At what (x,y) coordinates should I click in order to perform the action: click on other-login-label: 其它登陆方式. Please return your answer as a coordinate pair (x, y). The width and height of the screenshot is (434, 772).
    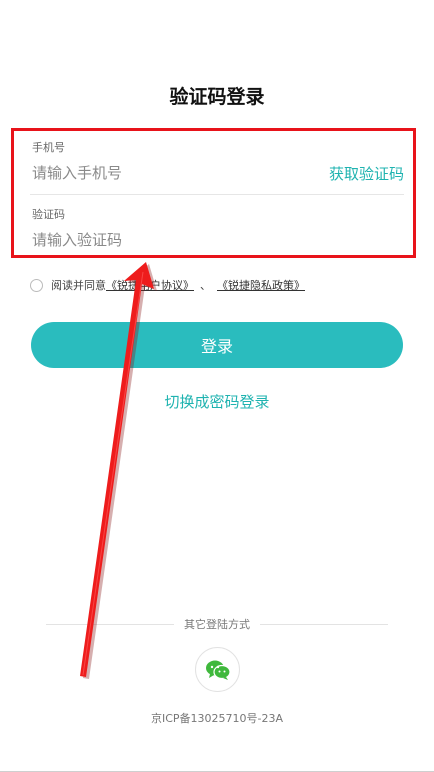
    Looking at the image, I should click on (217, 624).